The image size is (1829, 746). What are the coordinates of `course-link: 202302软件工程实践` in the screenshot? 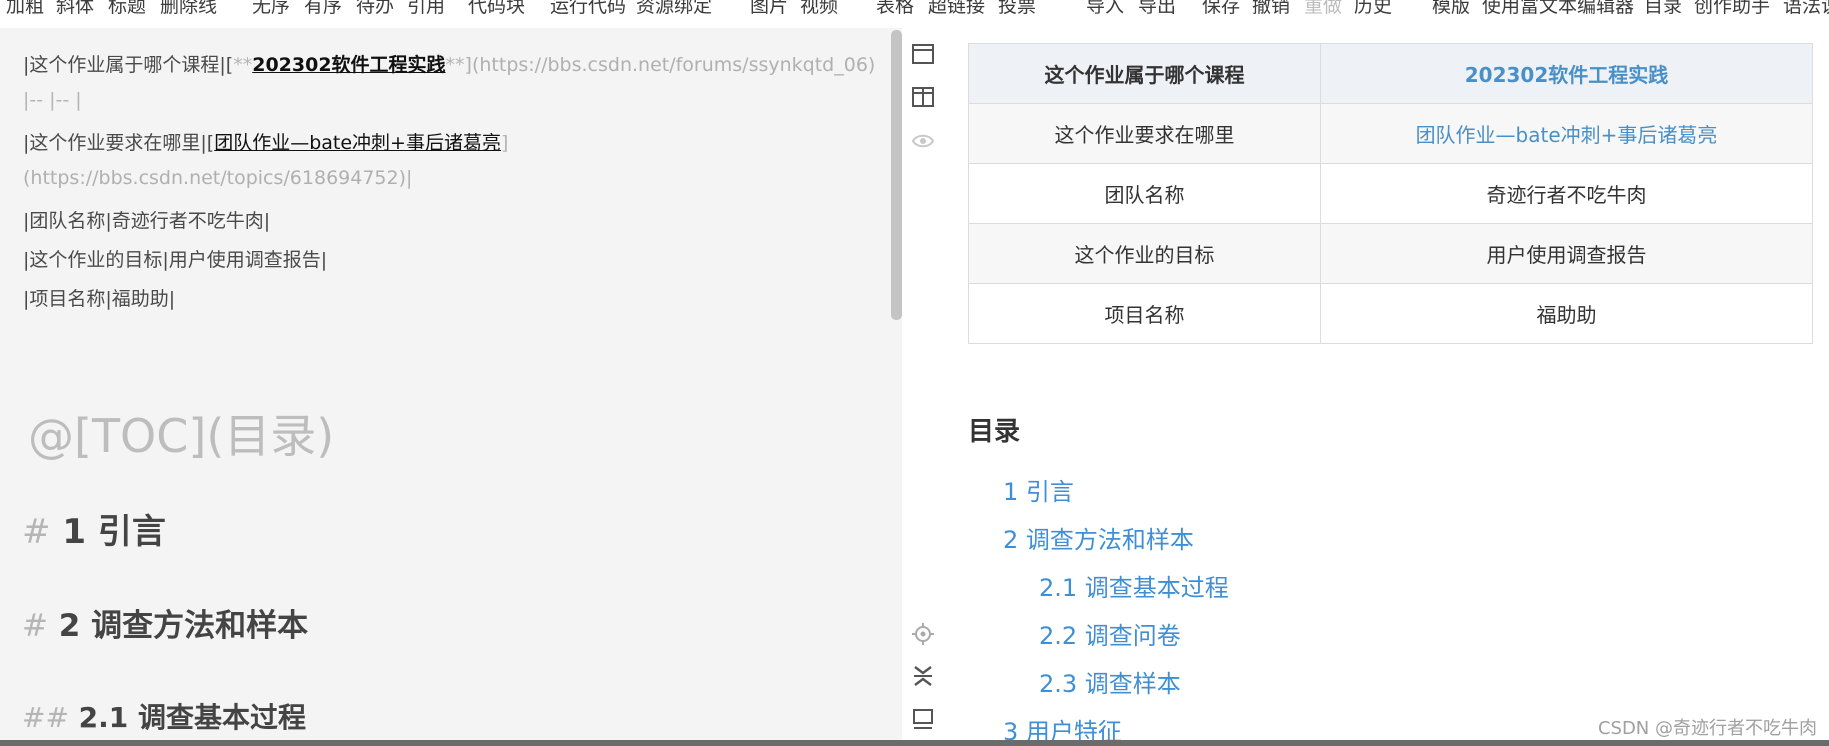 It's located at (1567, 75).